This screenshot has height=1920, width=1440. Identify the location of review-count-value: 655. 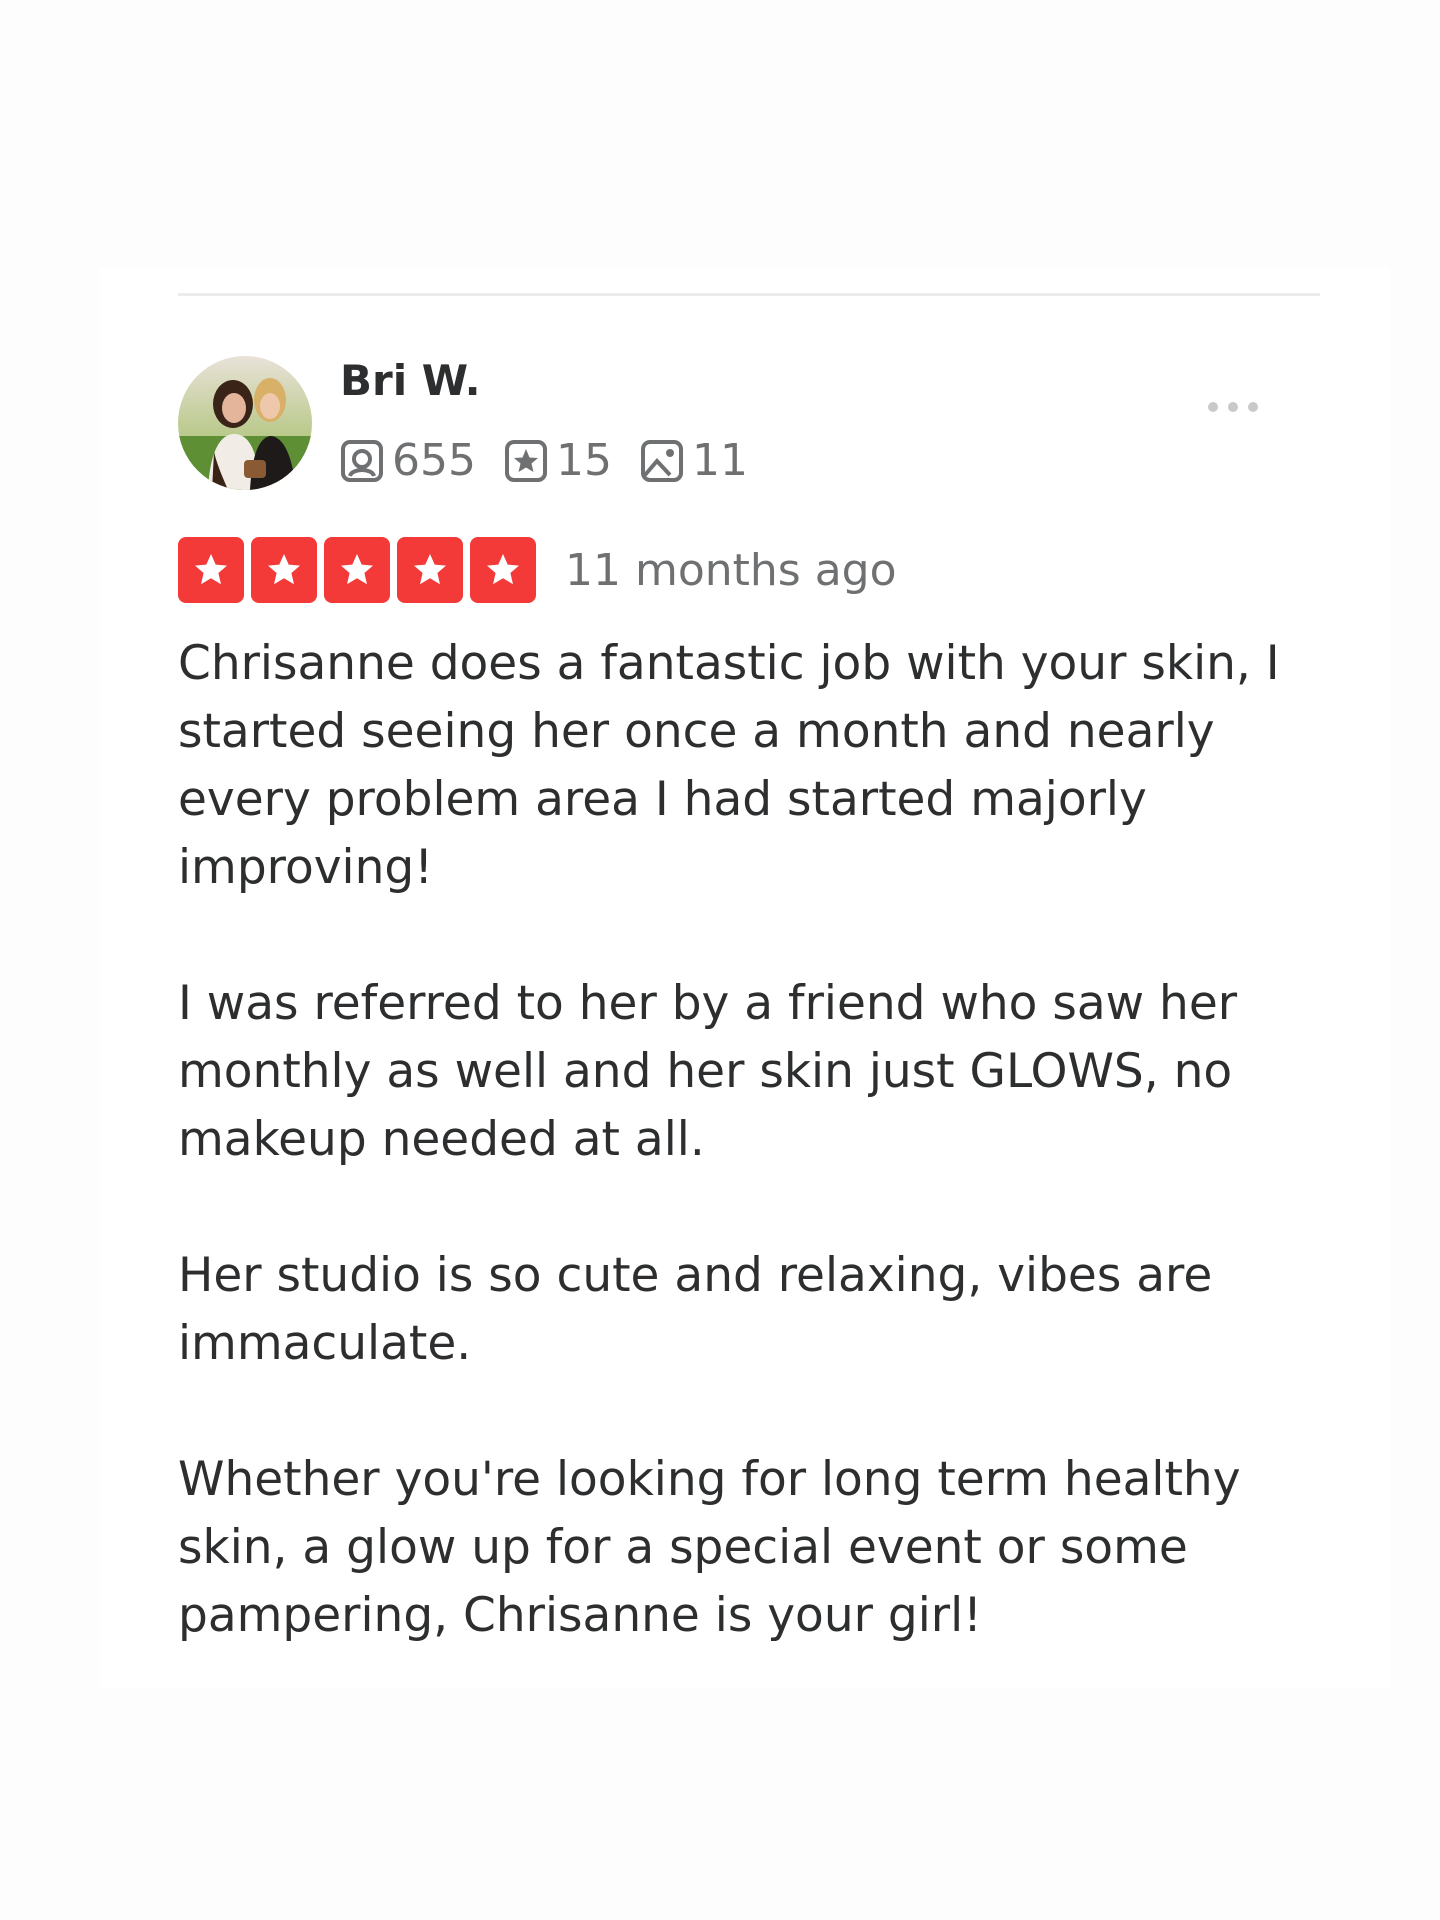
(434, 460).